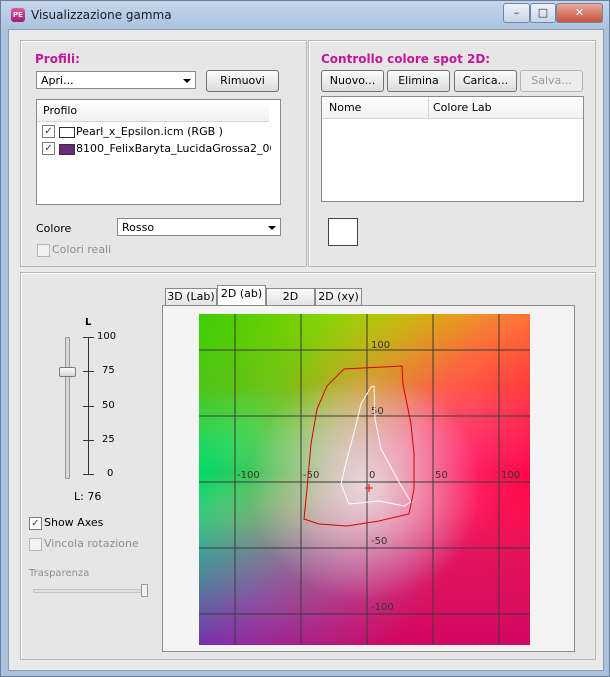 This screenshot has height=677, width=610. I want to click on spot-colors-list: Nome Colore Lab, so click(452, 149).